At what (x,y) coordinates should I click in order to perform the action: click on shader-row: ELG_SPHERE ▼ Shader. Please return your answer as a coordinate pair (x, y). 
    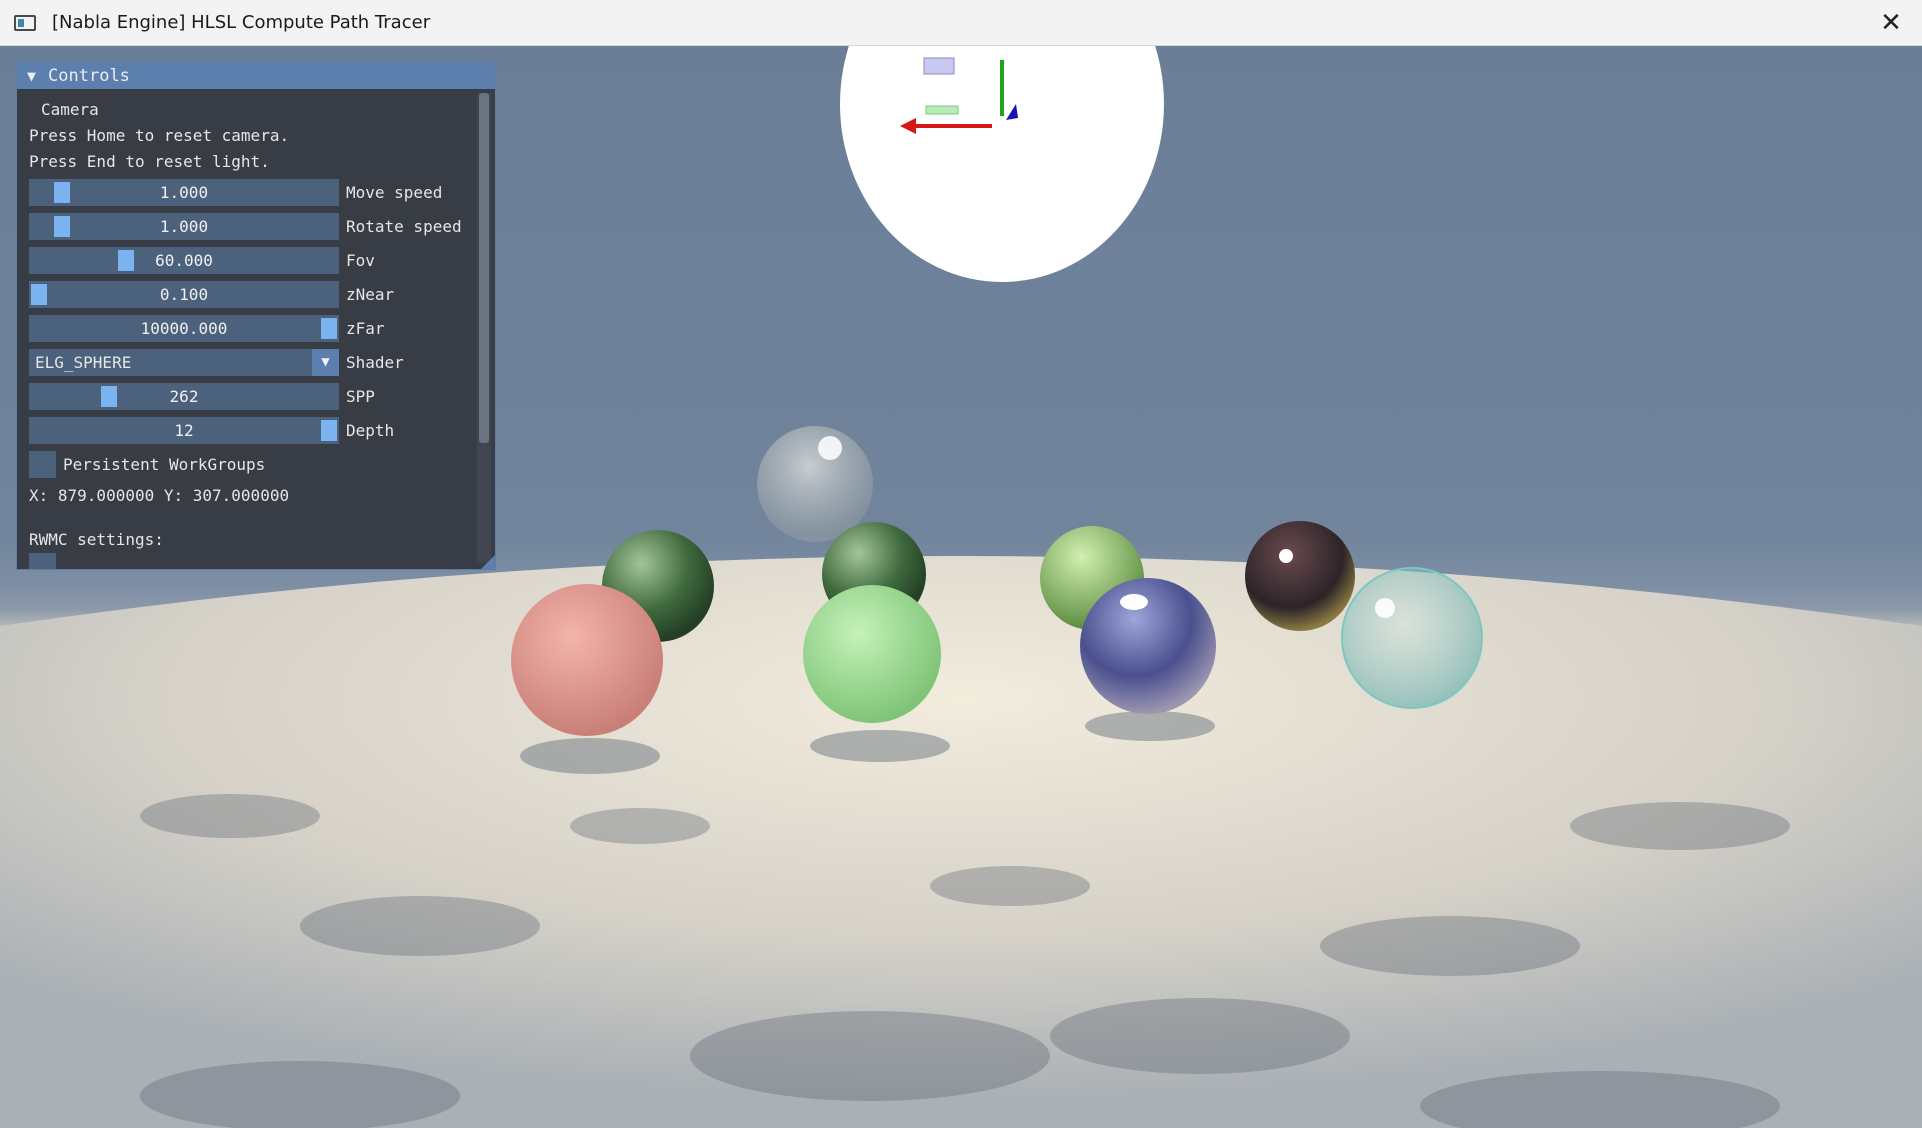
    Looking at the image, I should click on (262, 362).